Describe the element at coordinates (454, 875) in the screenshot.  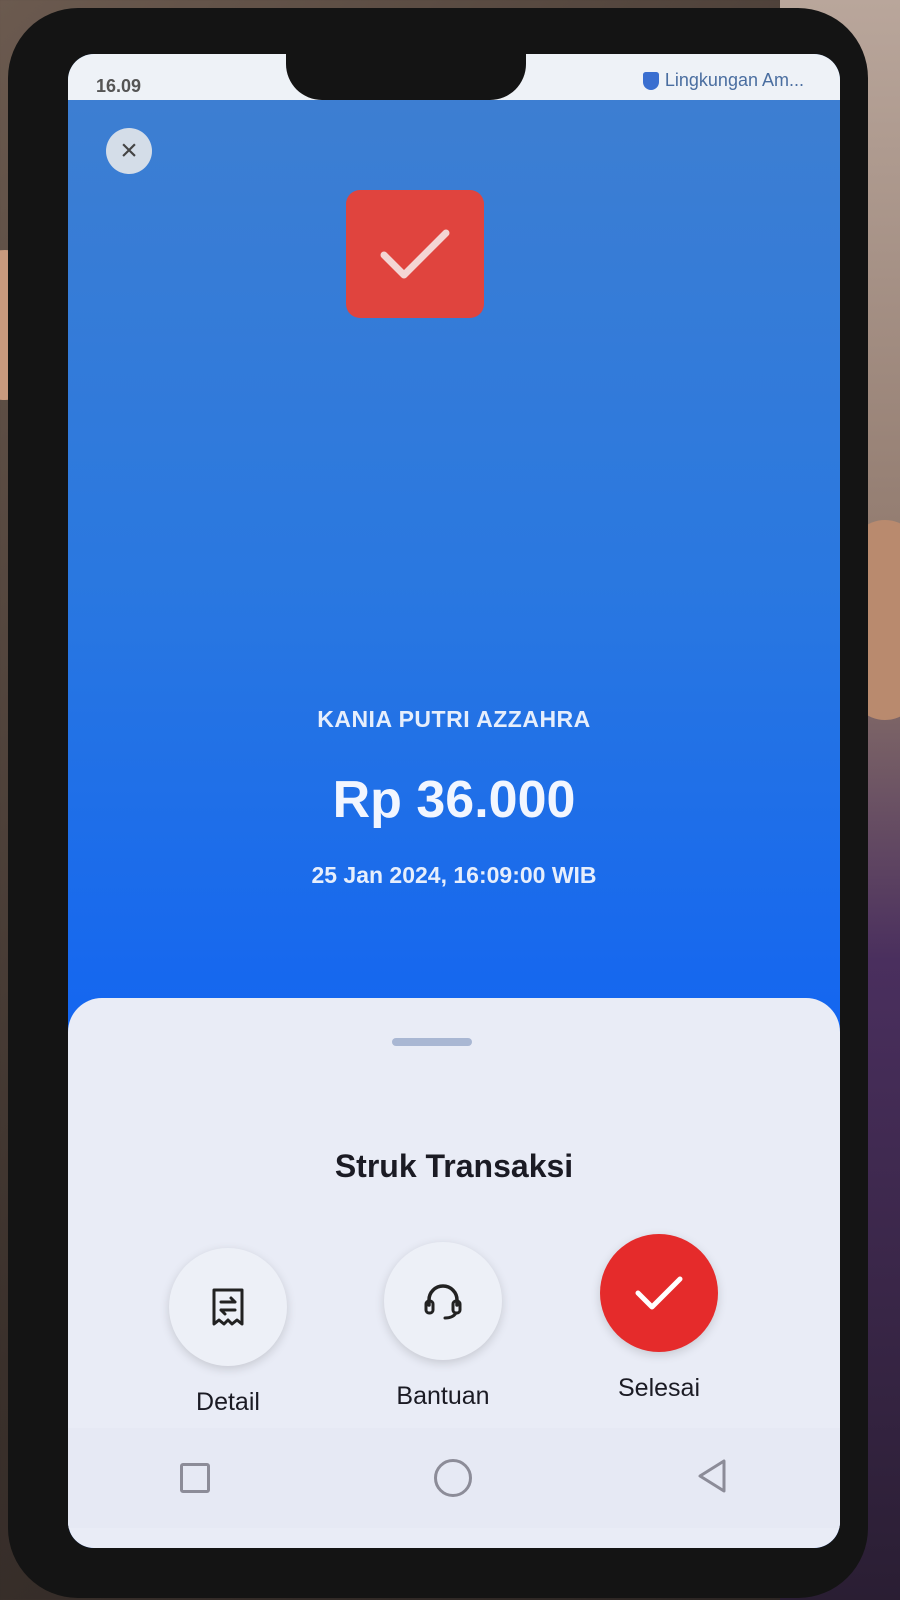
I see `transaction-datetime: 25 Jan 2024, 16:09:00 WIB` at that location.